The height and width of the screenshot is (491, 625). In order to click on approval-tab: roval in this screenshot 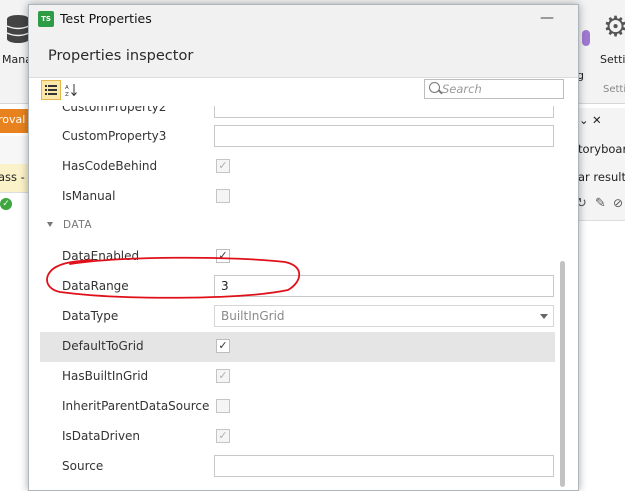, I will do `click(15, 121)`.